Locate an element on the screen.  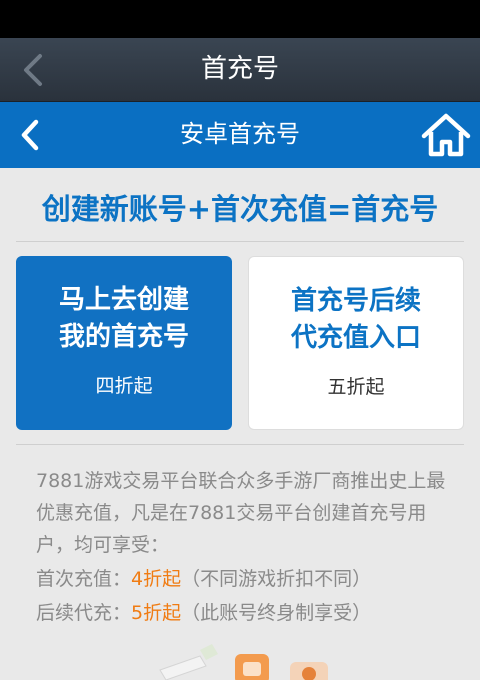
follow-recharge-note: （此账号终身制享受） is located at coordinates (276, 613).